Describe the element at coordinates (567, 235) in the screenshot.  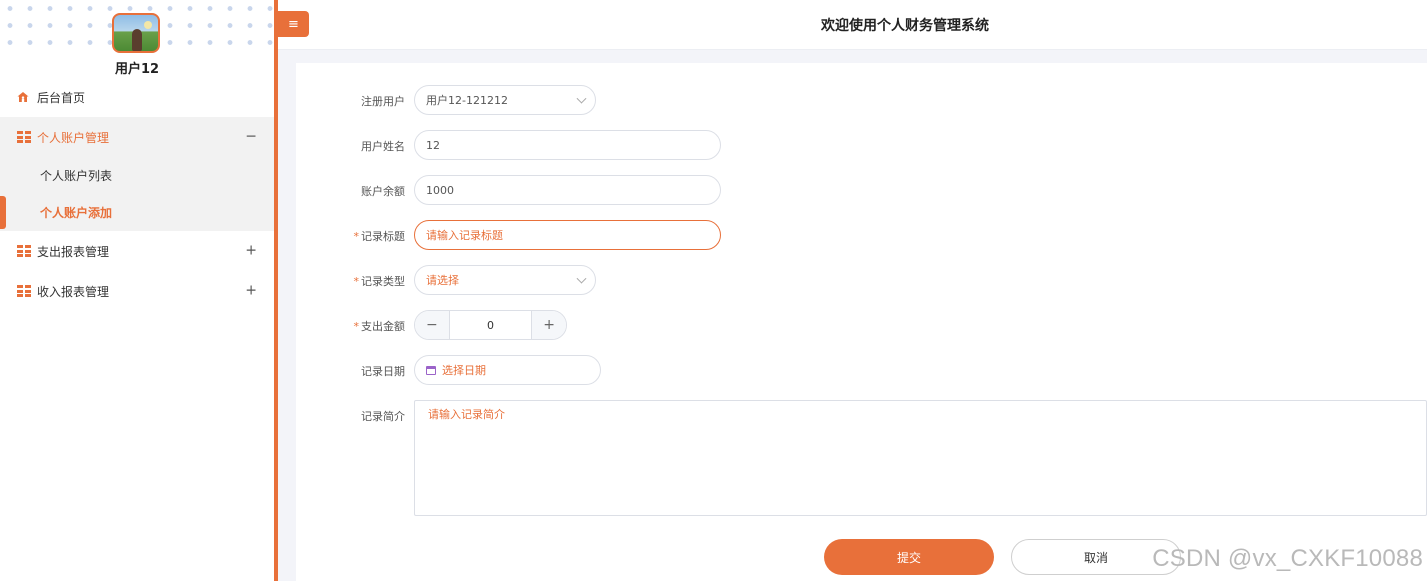
I see `record-title-input: 请输入记录标题` at that location.